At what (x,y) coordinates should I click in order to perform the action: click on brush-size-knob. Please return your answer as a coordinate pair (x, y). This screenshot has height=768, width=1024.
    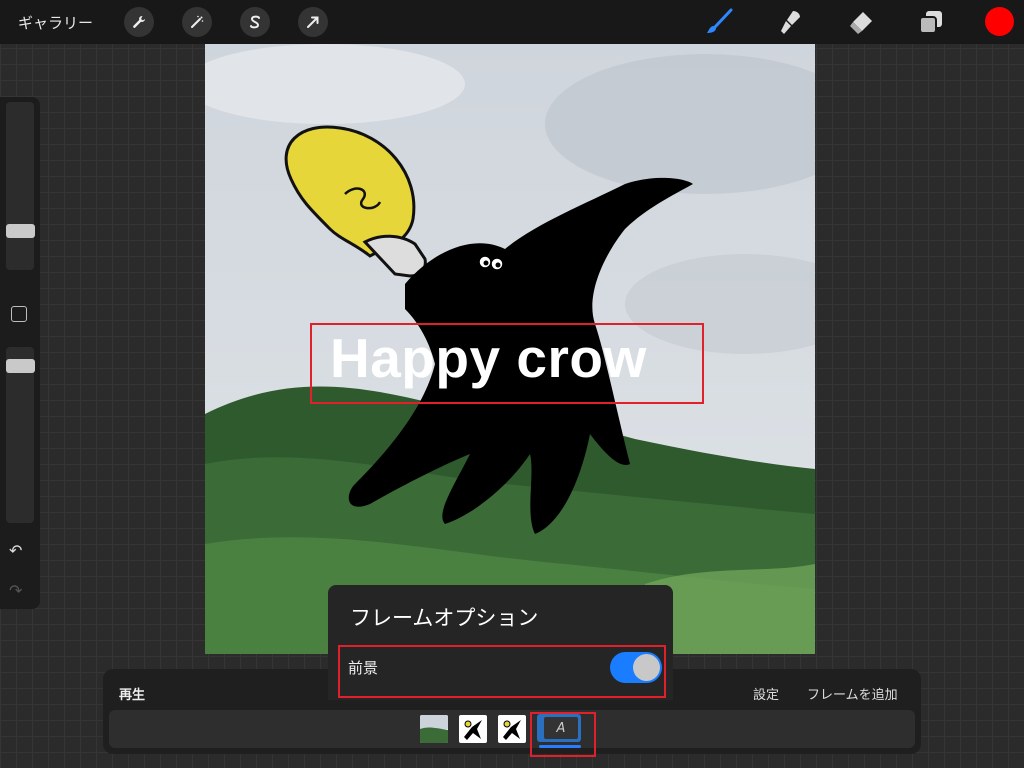
    Looking at the image, I should click on (20, 231).